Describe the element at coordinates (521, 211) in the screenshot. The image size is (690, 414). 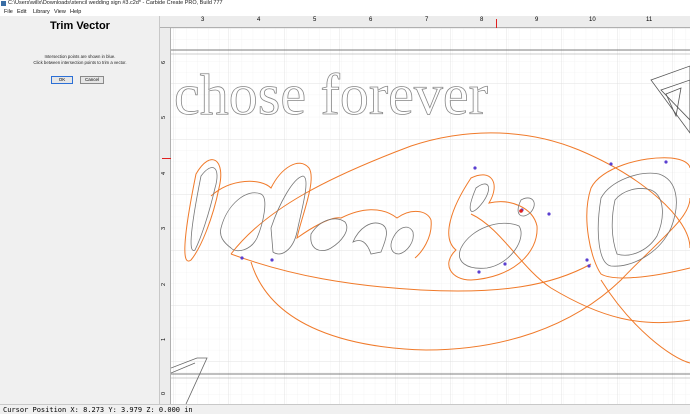
I see `selected-point` at that location.